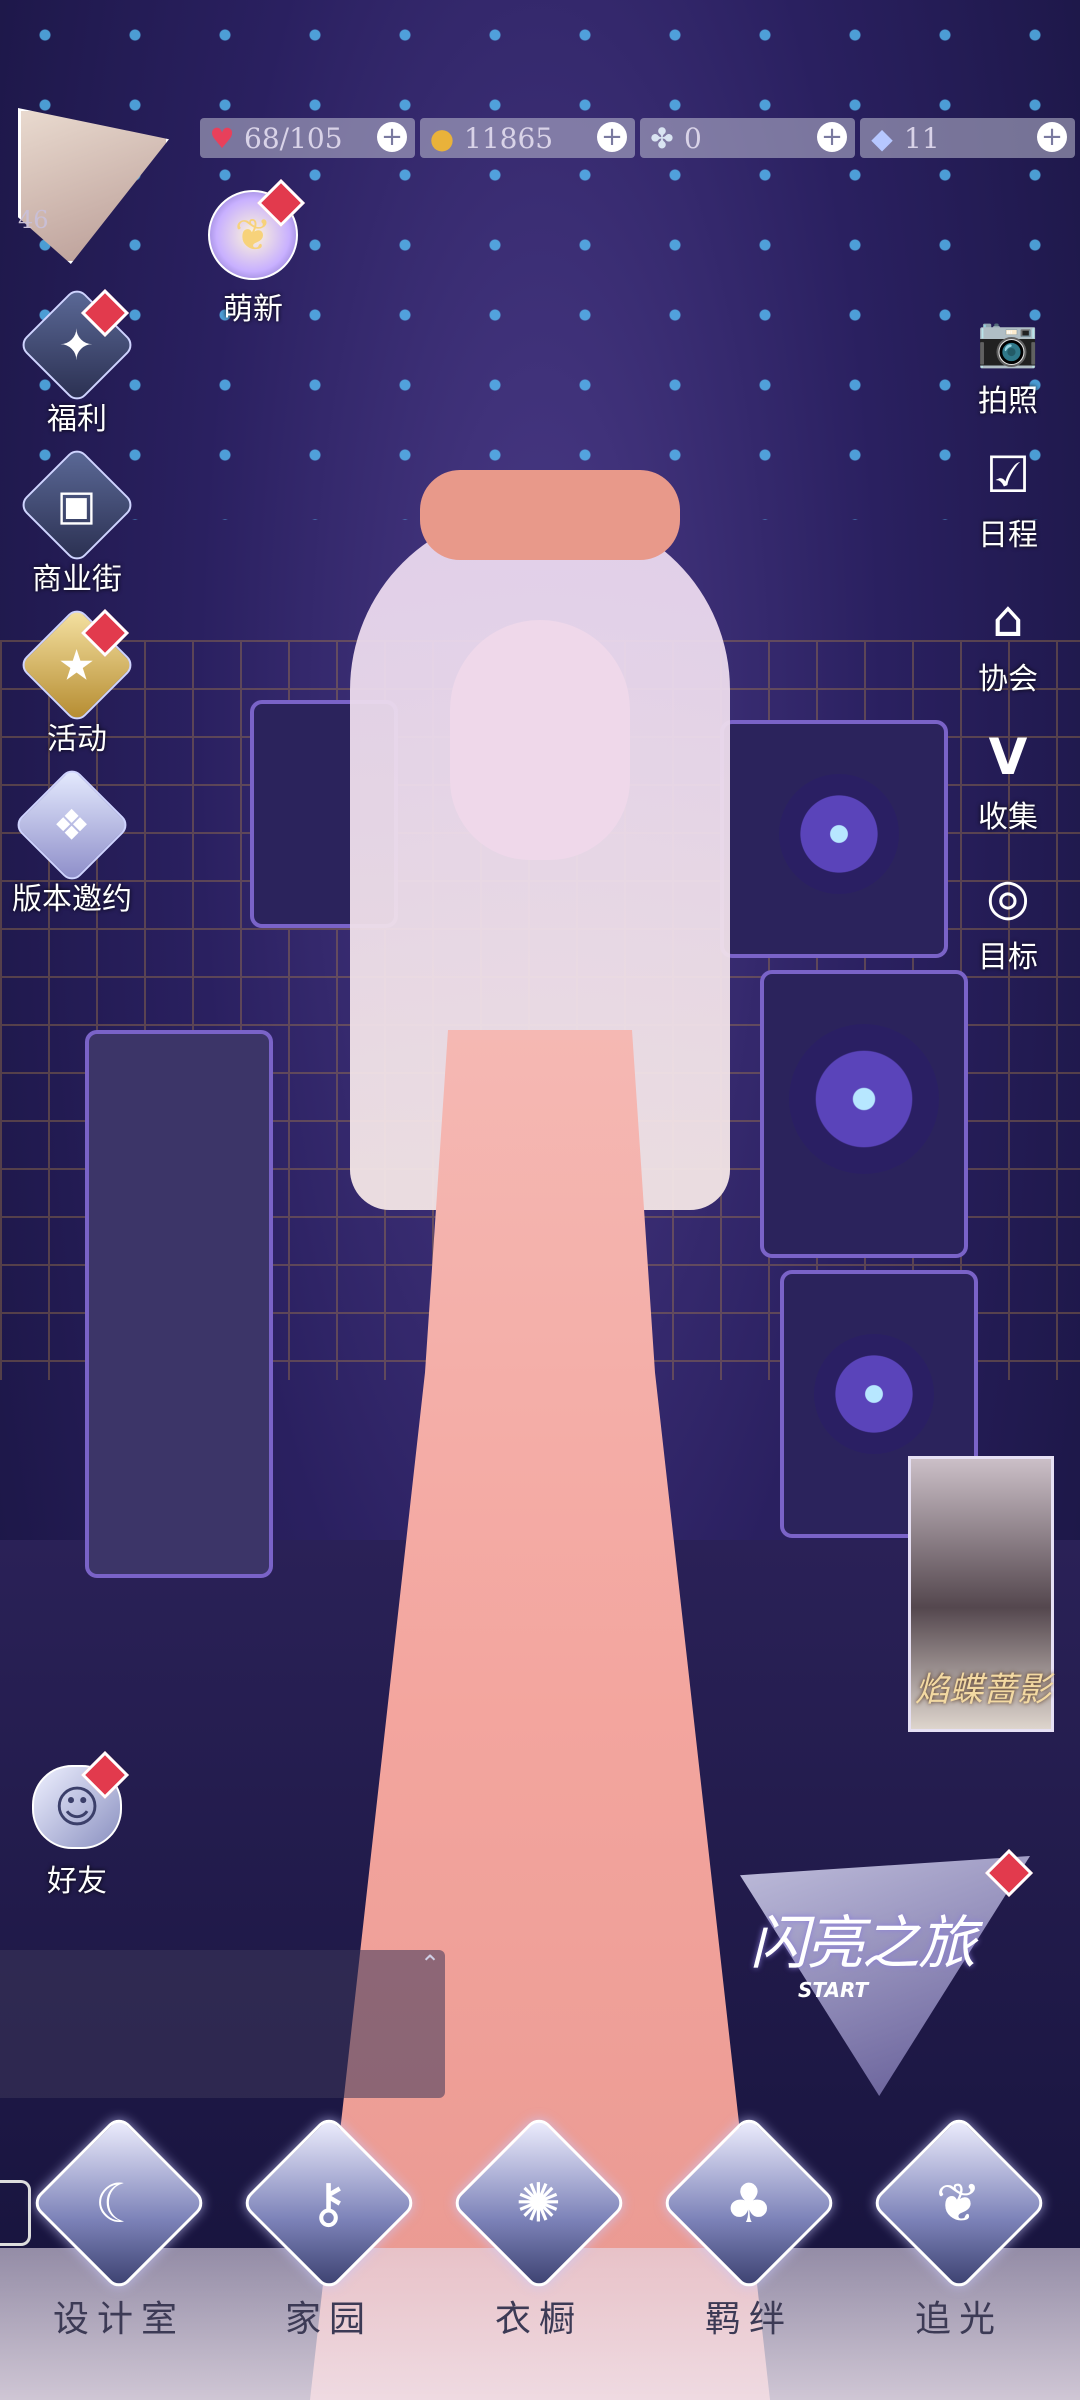 This screenshot has height=2400, width=1080. Describe the element at coordinates (72, 899) in the screenshot. I see `version-invite-label: 版本邀约` at that location.